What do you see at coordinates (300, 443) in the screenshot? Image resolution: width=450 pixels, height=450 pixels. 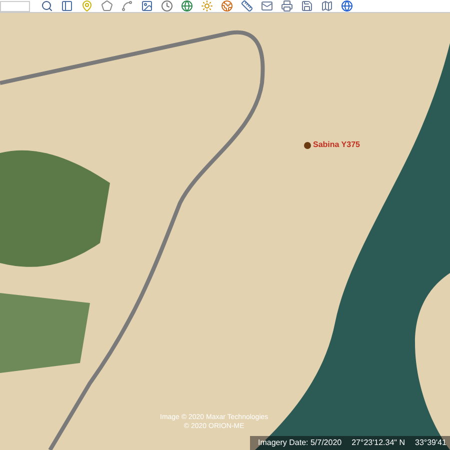 I see `imagery-date: Imagery Date: 5/7/2020` at bounding box center [300, 443].